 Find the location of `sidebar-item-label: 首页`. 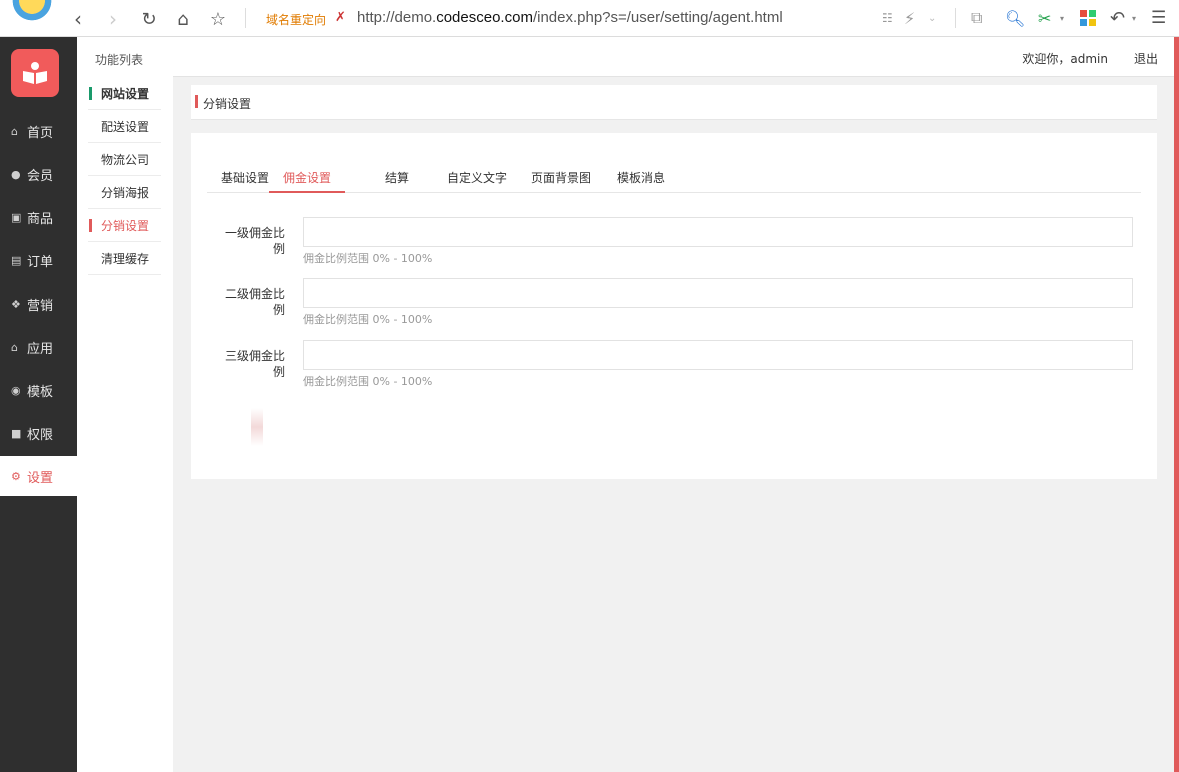

sidebar-item-label: 首页 is located at coordinates (40, 133).